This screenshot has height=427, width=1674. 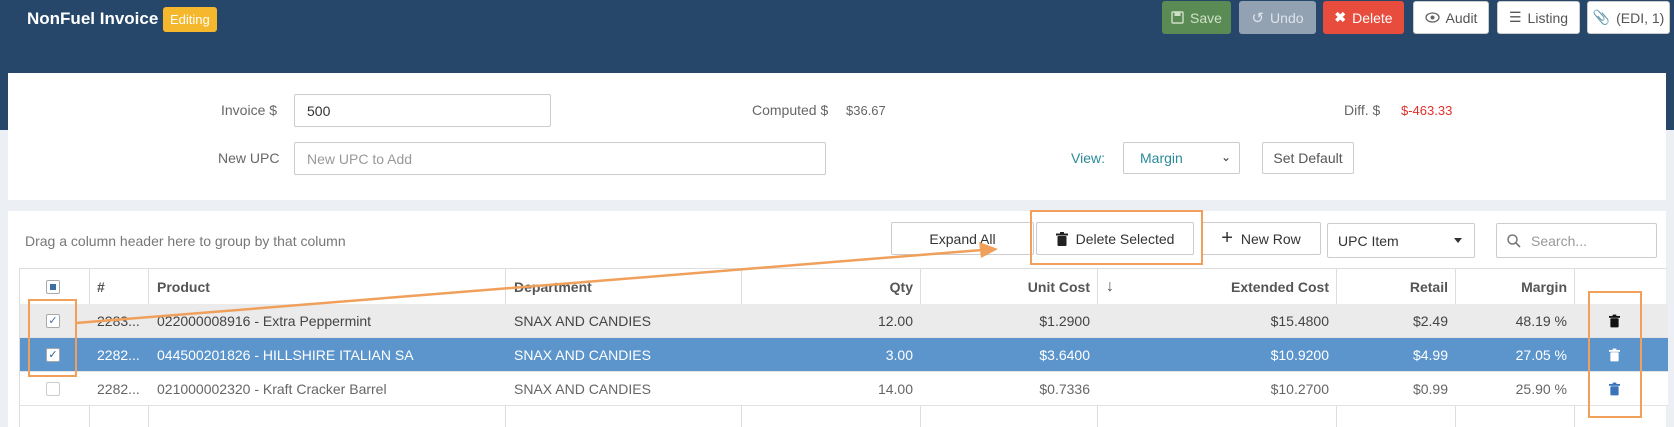 What do you see at coordinates (53, 389) in the screenshot?
I see `row-checkbox` at bounding box center [53, 389].